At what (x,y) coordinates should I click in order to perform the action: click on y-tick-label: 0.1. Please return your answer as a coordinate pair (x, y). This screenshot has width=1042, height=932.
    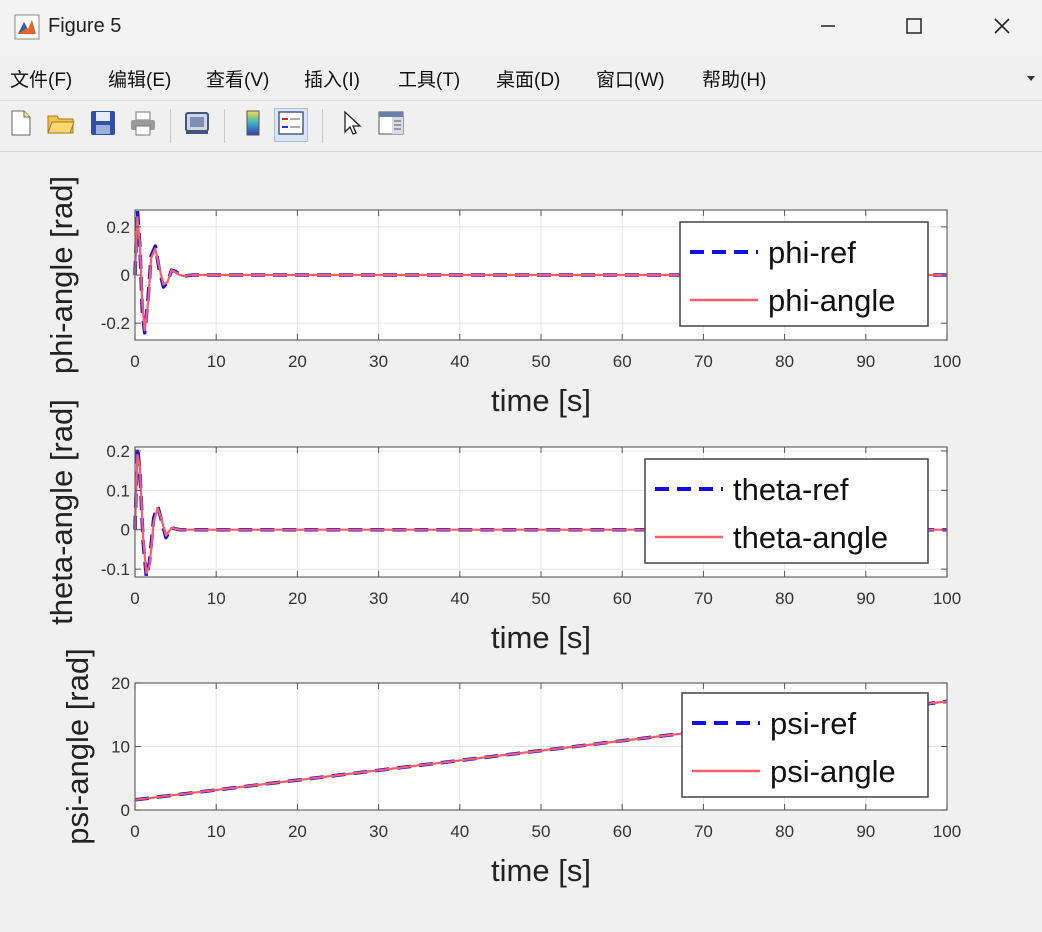
    Looking at the image, I should click on (118, 490).